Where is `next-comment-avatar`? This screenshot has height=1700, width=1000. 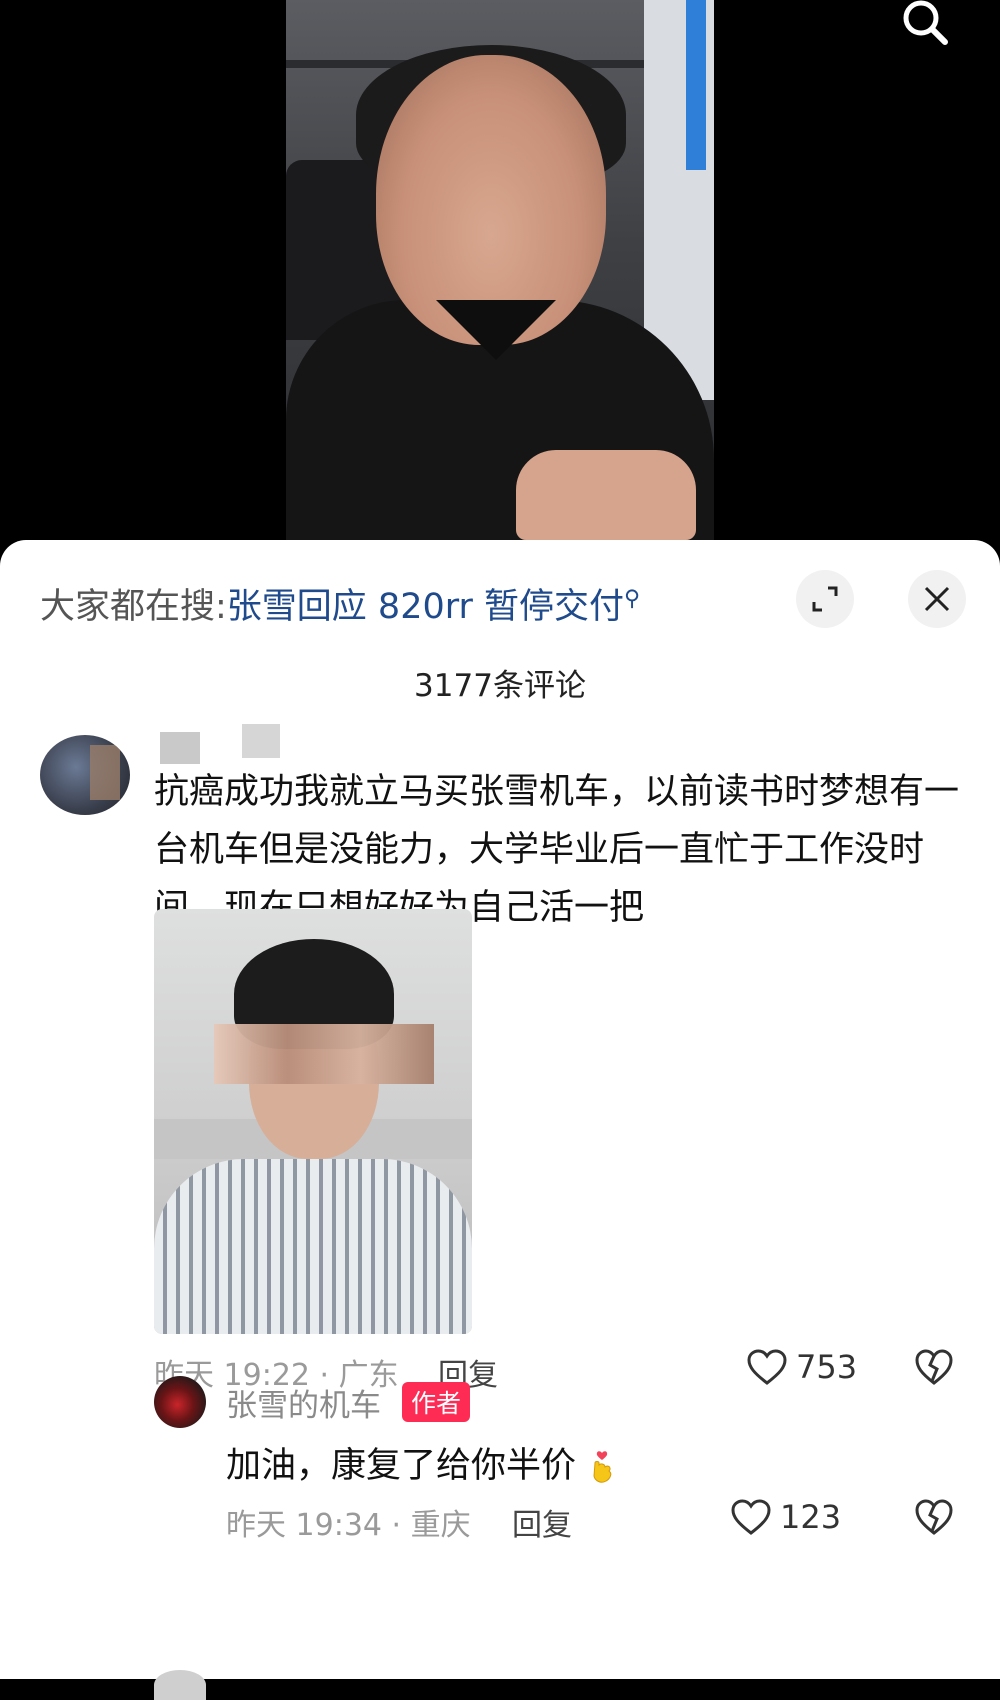 next-comment-avatar is located at coordinates (180, 1685).